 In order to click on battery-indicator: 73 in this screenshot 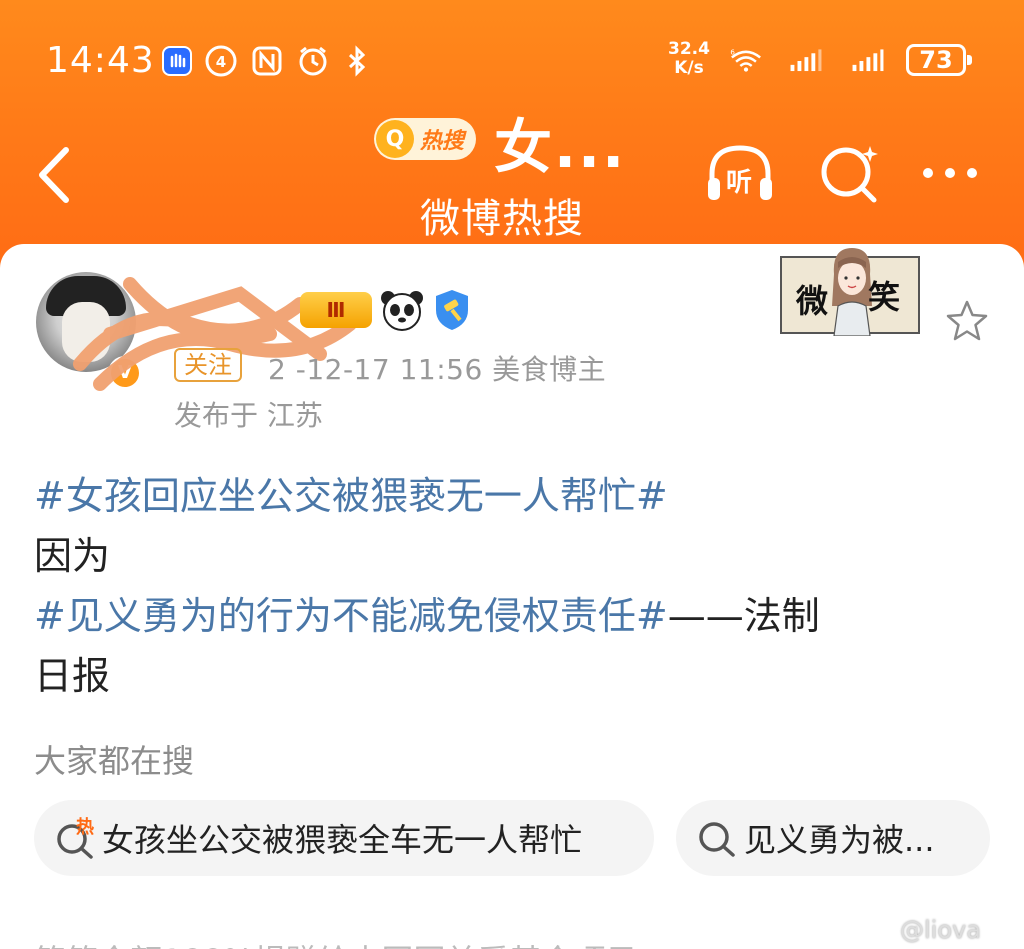, I will do `click(939, 60)`.